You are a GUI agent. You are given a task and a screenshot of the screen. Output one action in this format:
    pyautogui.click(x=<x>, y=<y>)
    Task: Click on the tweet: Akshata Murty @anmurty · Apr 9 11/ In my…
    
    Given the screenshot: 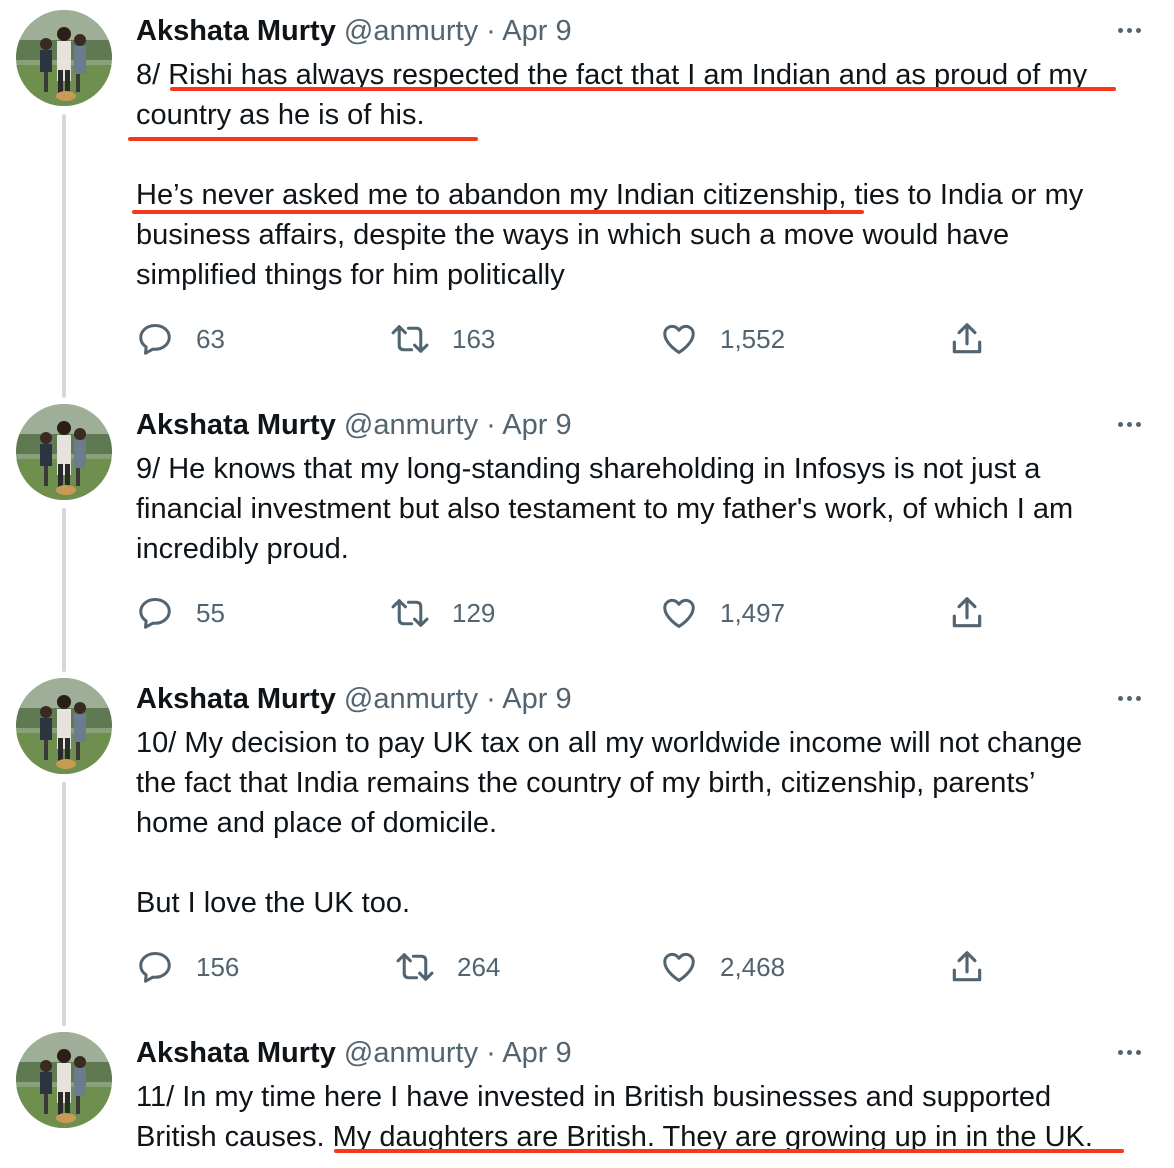 What is the action you would take?
    pyautogui.click(x=587, y=1095)
    